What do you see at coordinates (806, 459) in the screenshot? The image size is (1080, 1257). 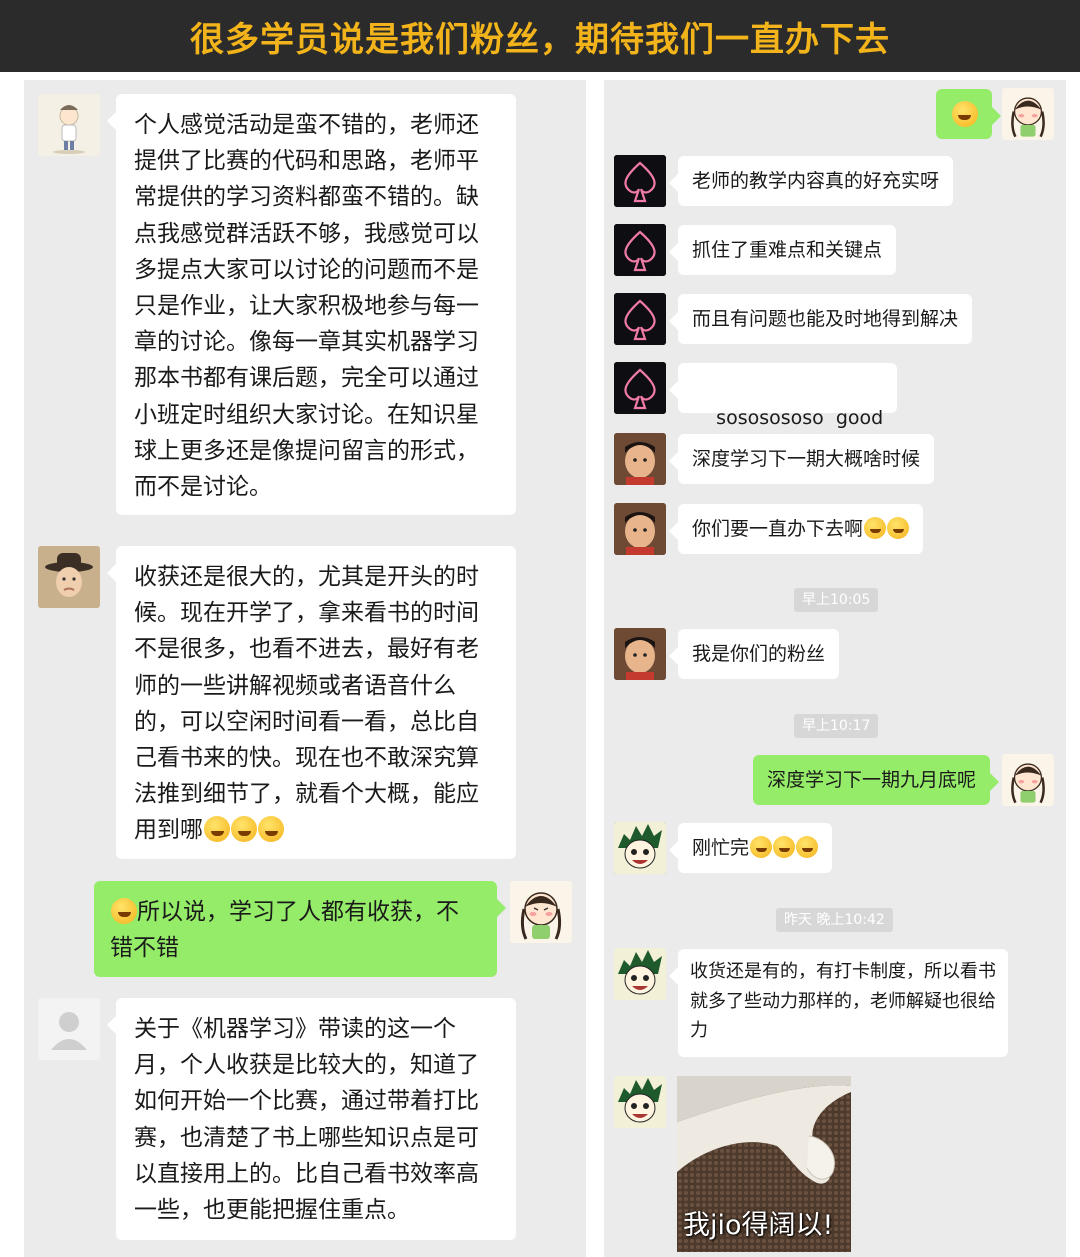 I see `message-text: 深度学习下一期大概啥时候` at bounding box center [806, 459].